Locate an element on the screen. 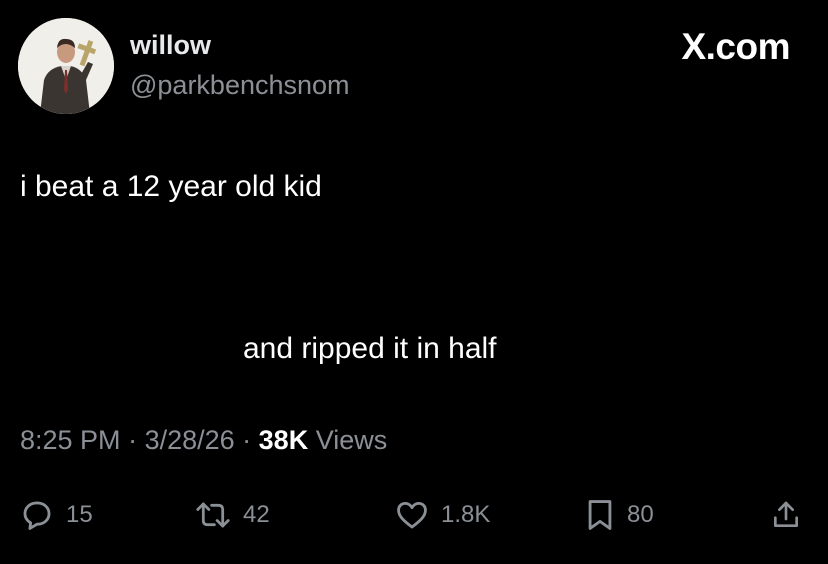 The width and height of the screenshot is (828, 564). repost-icon is located at coordinates (213, 515).